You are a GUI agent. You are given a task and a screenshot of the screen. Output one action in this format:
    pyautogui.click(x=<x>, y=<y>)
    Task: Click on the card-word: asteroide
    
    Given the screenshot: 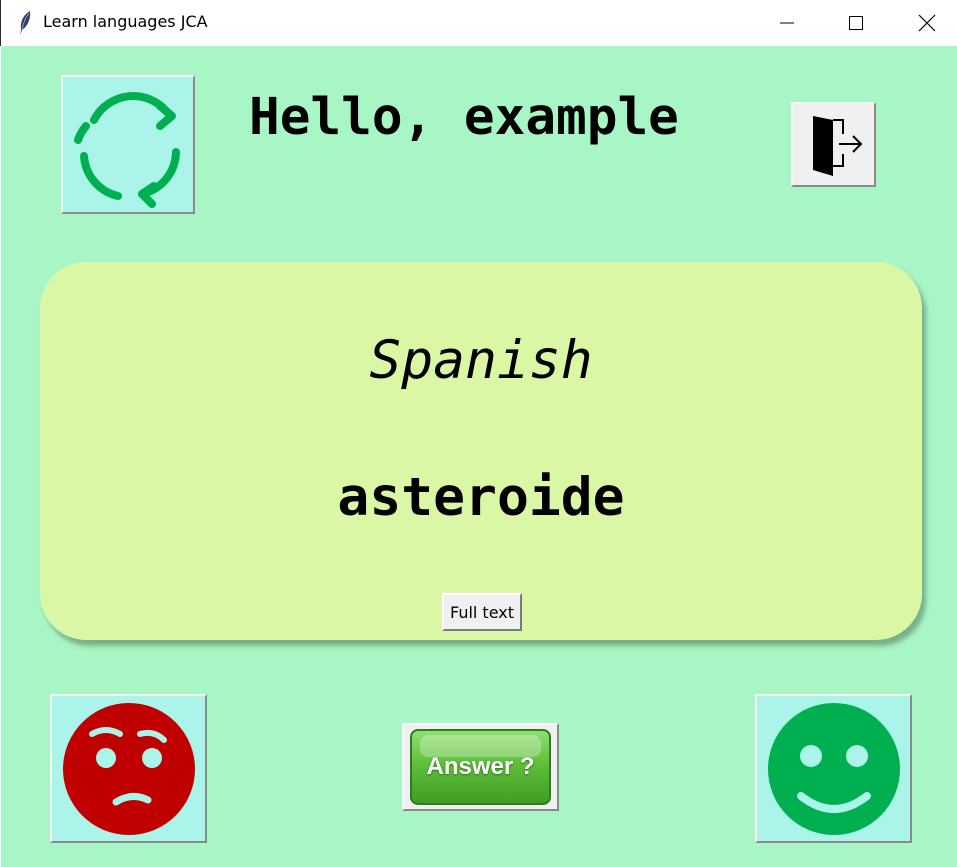 What is the action you would take?
    pyautogui.click(x=481, y=497)
    